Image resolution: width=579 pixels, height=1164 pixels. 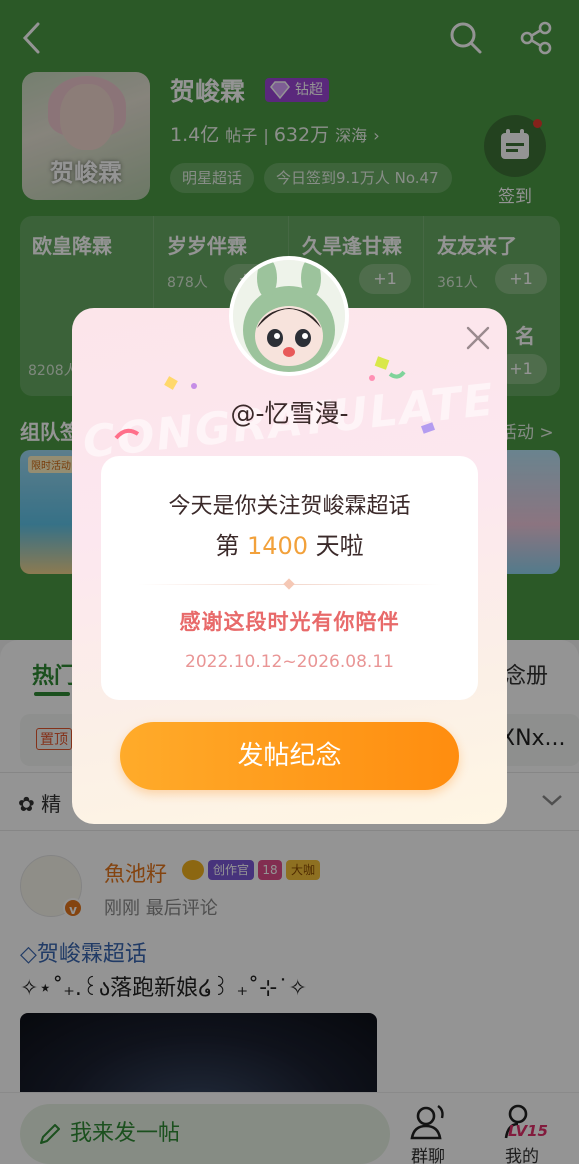 I want to click on days-suffix: 天啦, so click(x=339, y=546).